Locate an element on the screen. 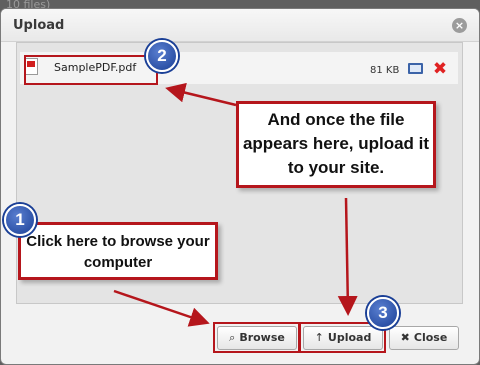 The image size is (480, 365). step-2-badge: 2 is located at coordinates (162, 56).